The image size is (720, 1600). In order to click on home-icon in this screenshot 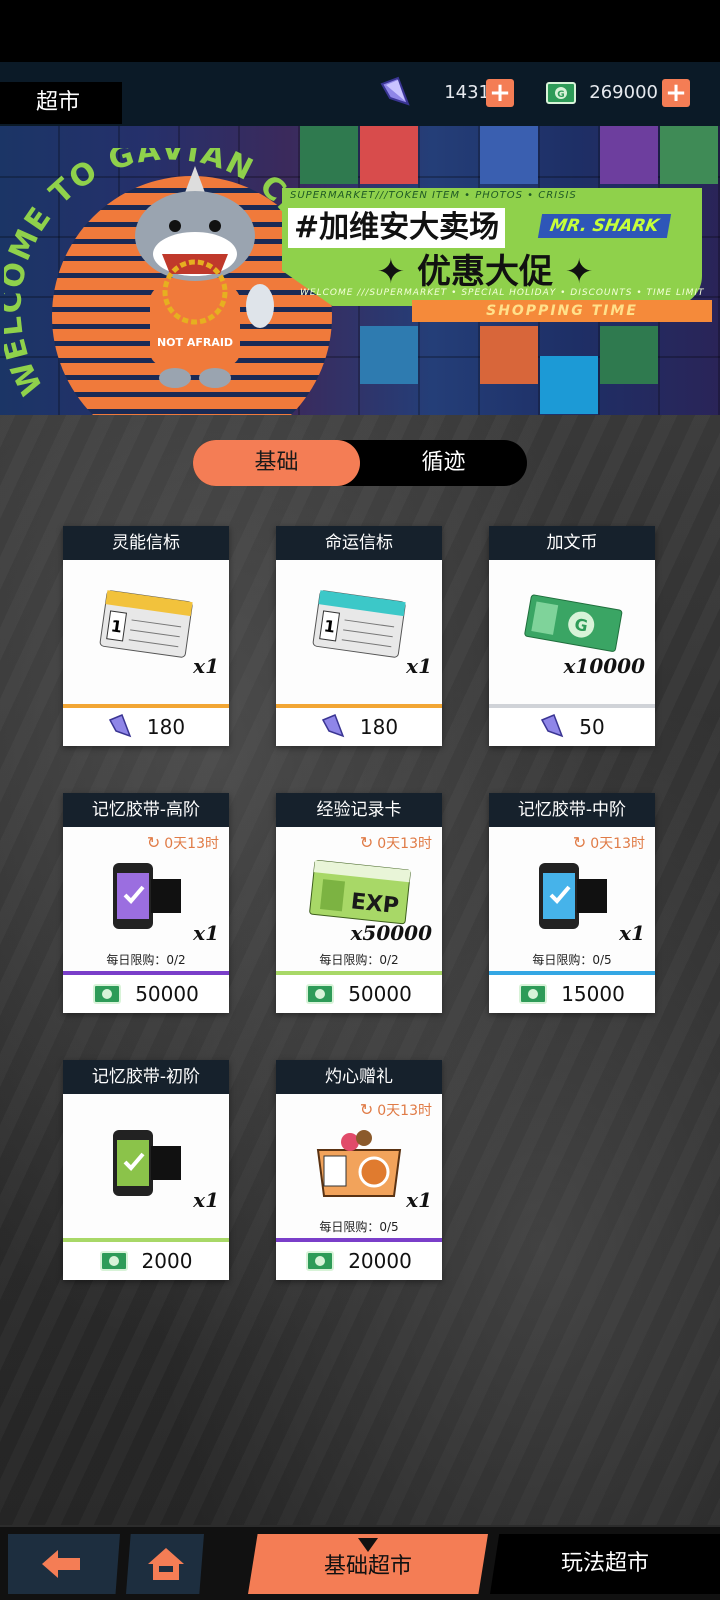, I will do `click(166, 1564)`.